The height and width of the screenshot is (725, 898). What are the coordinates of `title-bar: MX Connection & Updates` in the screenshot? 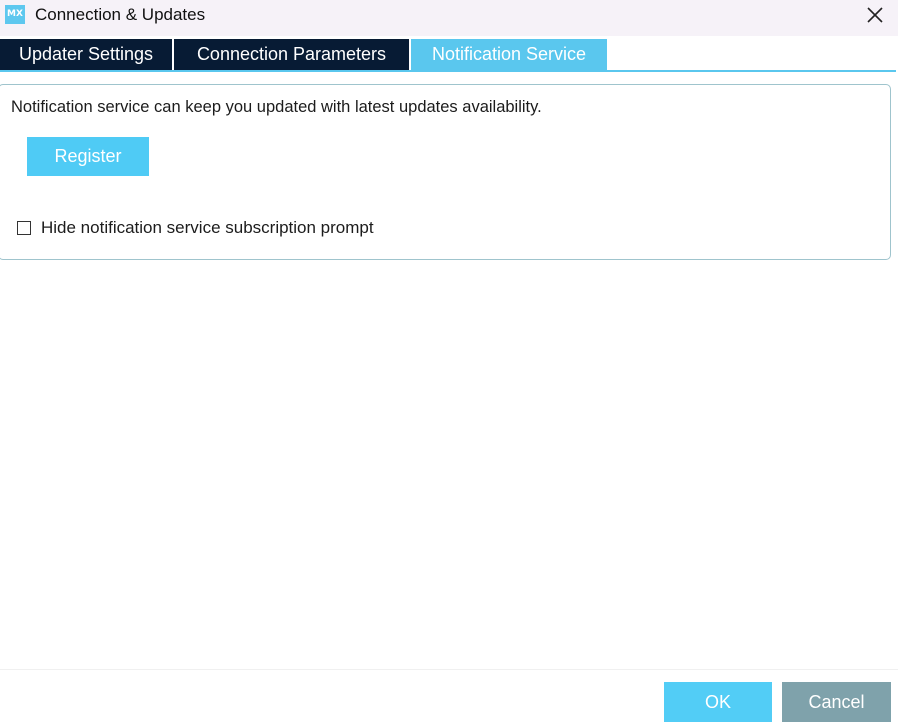 It's located at (449, 18).